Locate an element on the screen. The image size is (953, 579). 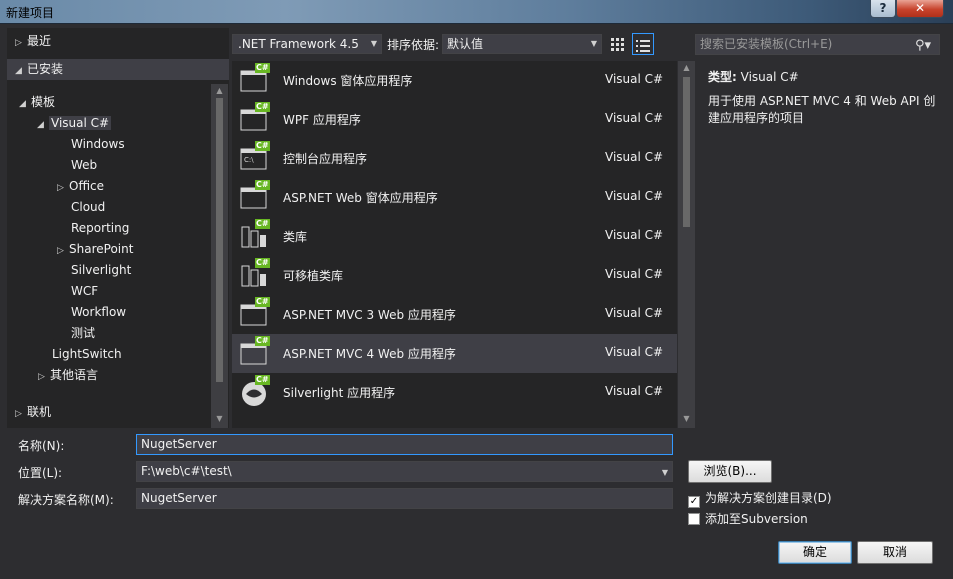
tree-item-silverlight: Silverlight is located at coordinates (101, 270).